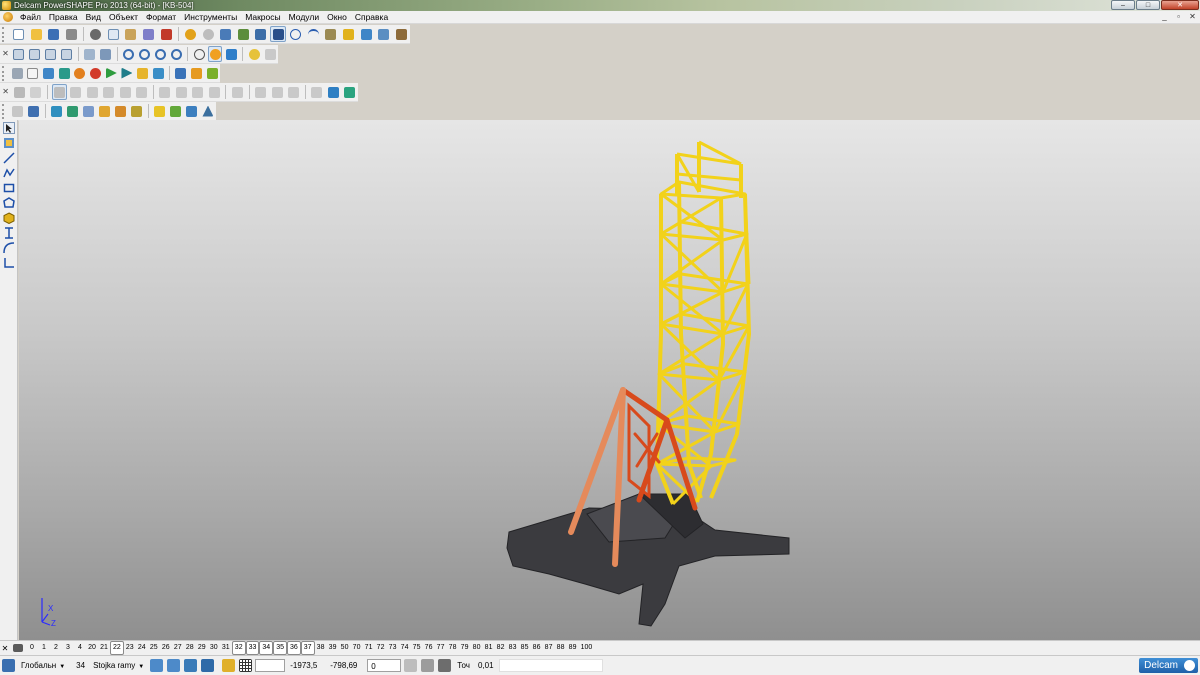 The height and width of the screenshot is (675, 1200). Describe the element at coordinates (32, 648) in the screenshot. I see `level-0: 0` at that location.